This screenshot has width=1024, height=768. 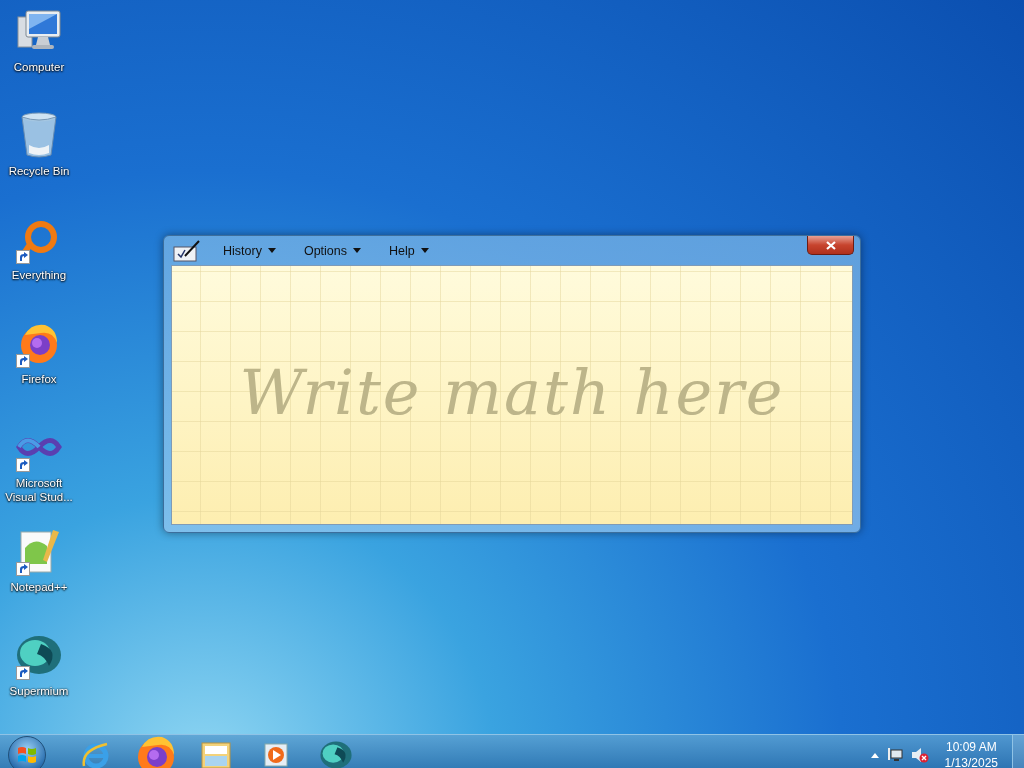 I want to click on clock-date: 1/13/2025, so click(x=971, y=761).